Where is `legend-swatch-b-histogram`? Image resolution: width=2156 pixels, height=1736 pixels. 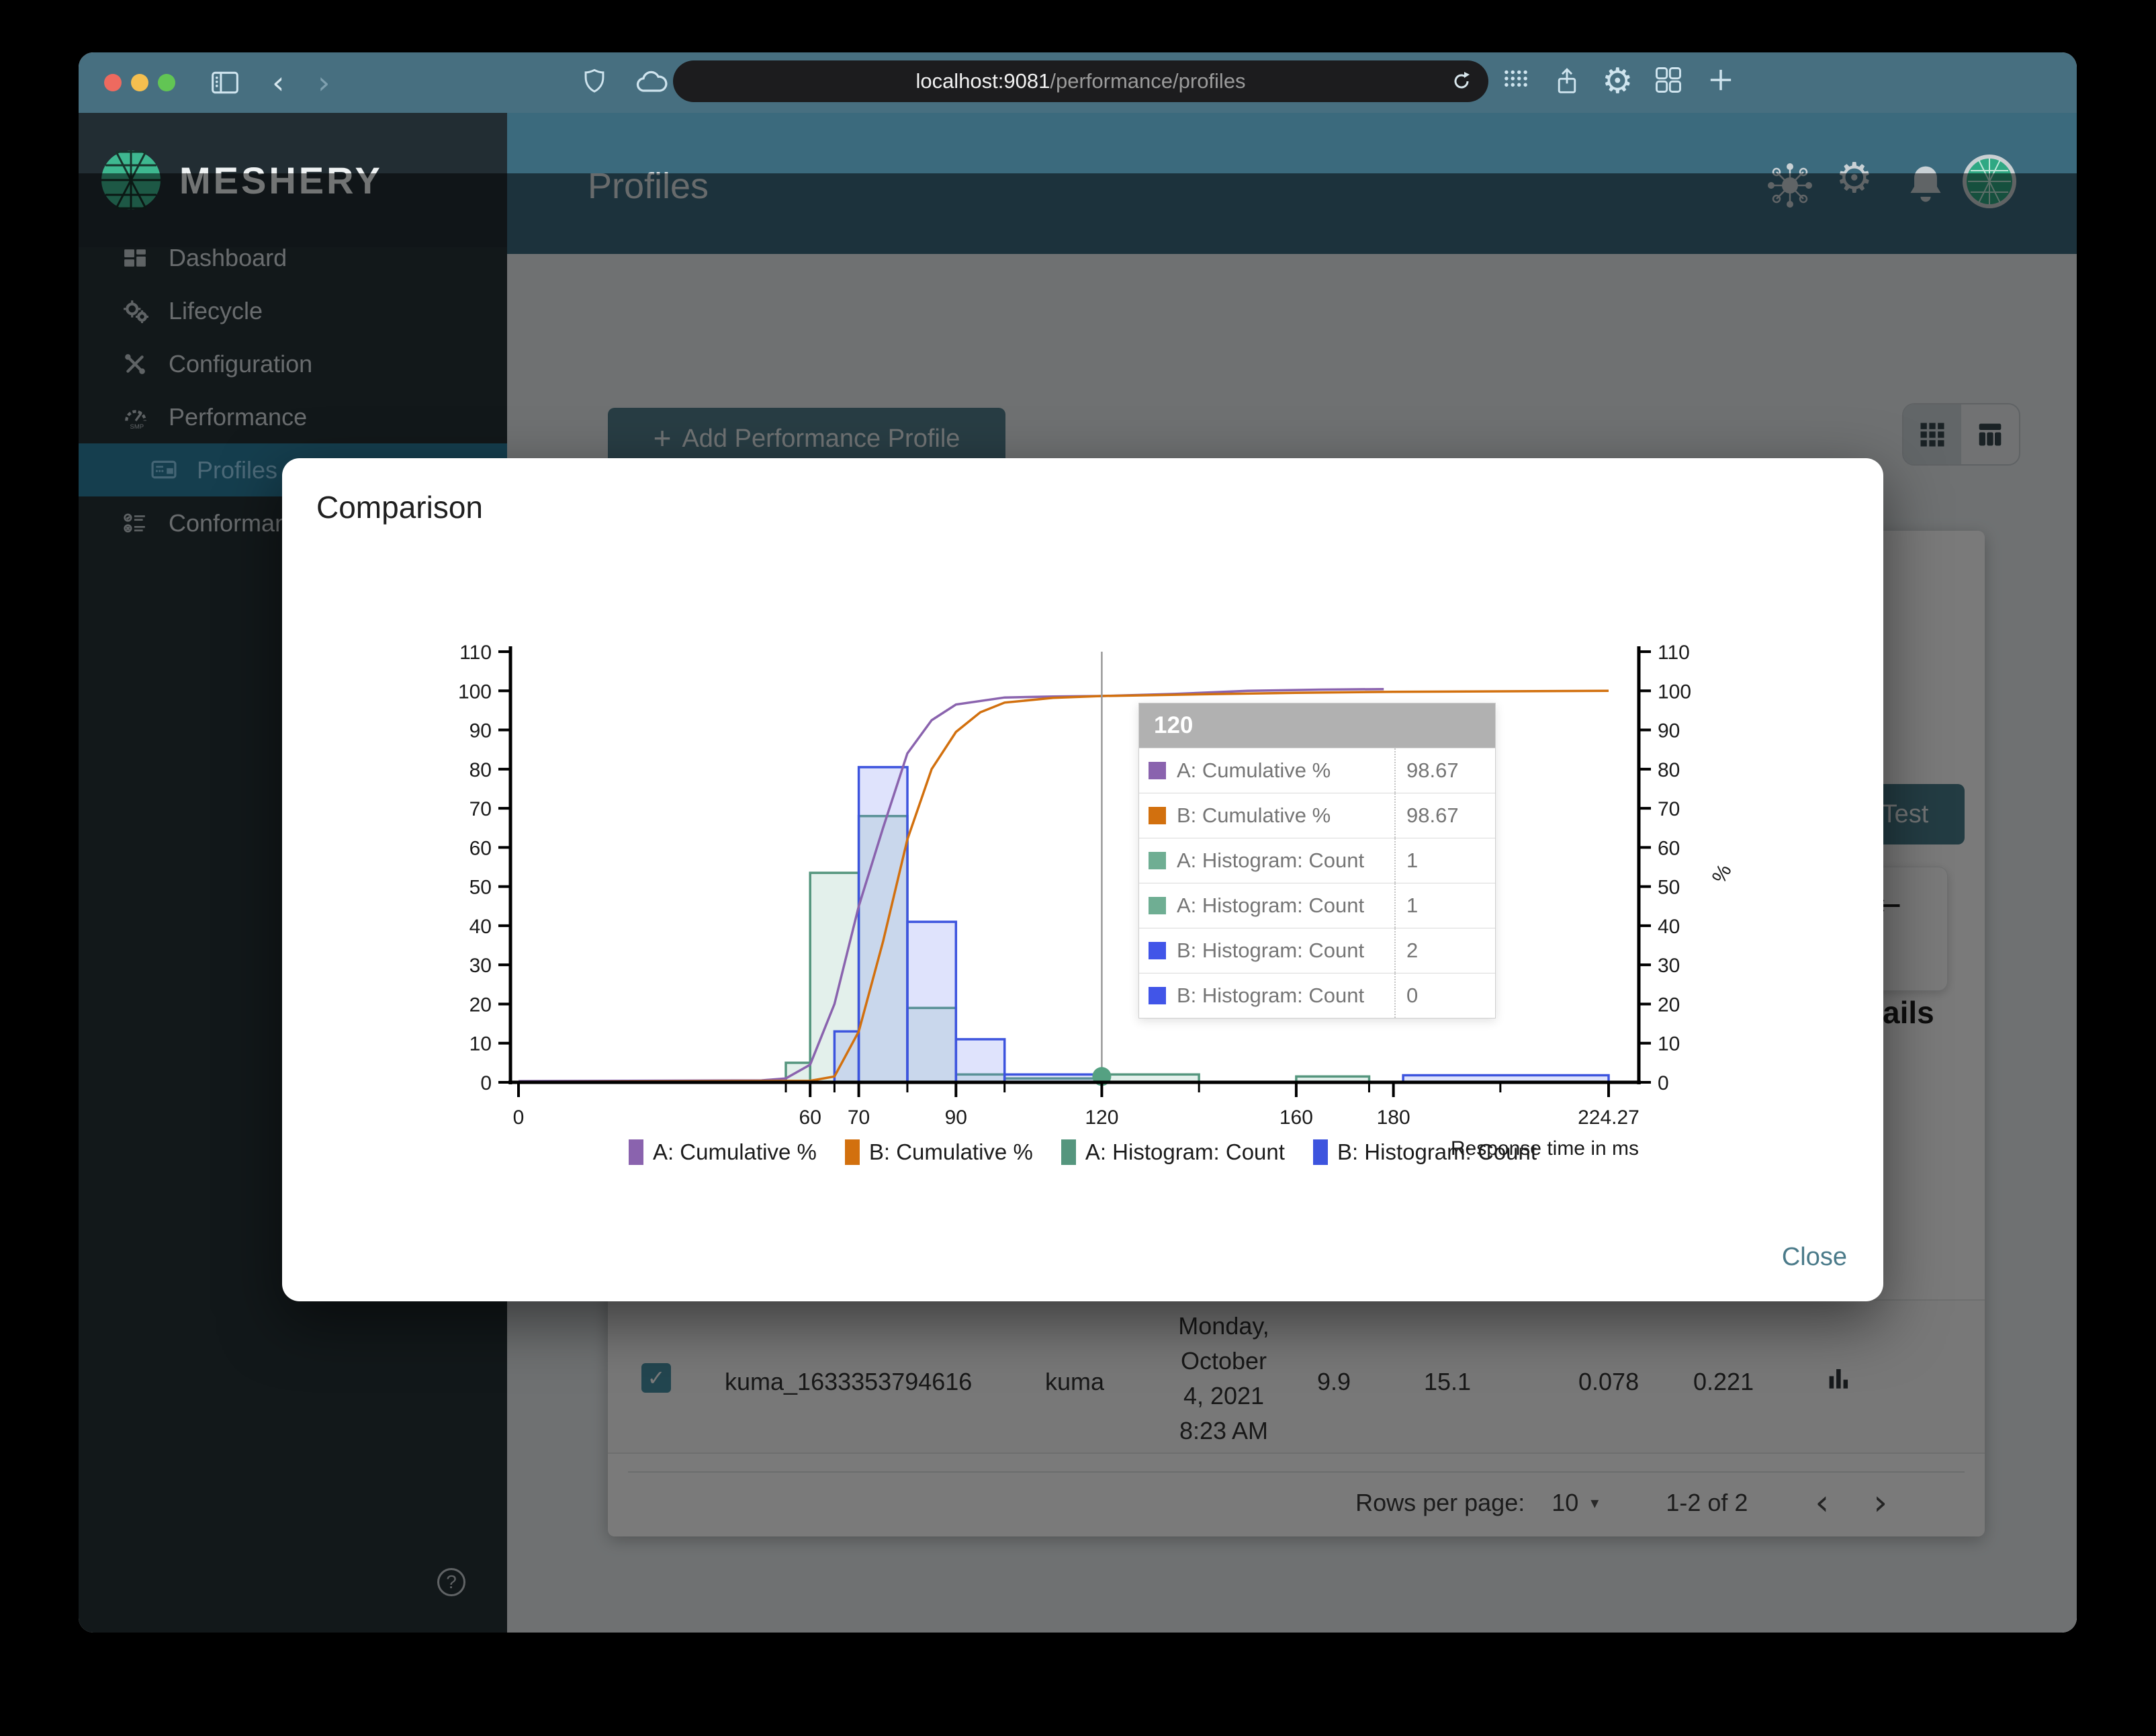 legend-swatch-b-histogram is located at coordinates (1320, 1152).